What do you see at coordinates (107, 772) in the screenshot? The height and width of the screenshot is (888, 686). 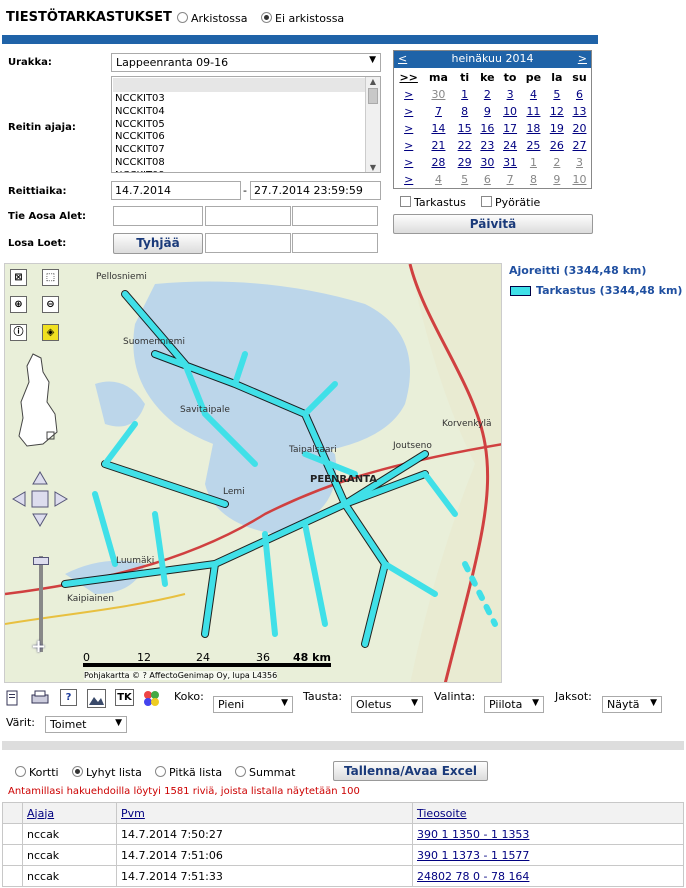 I see `list-option-lyhyt: Lyhyt lista` at bounding box center [107, 772].